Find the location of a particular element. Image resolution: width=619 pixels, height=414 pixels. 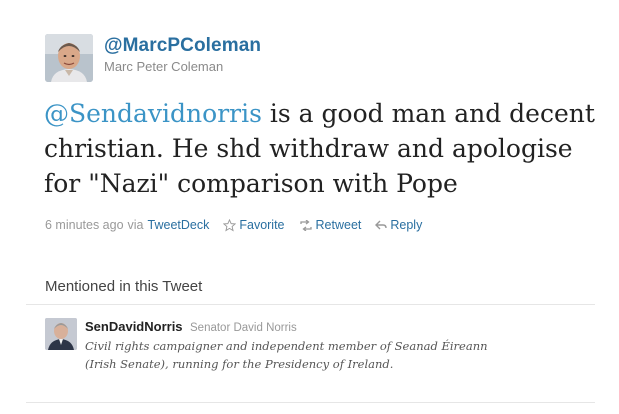

retweet-icon is located at coordinates (305, 225).